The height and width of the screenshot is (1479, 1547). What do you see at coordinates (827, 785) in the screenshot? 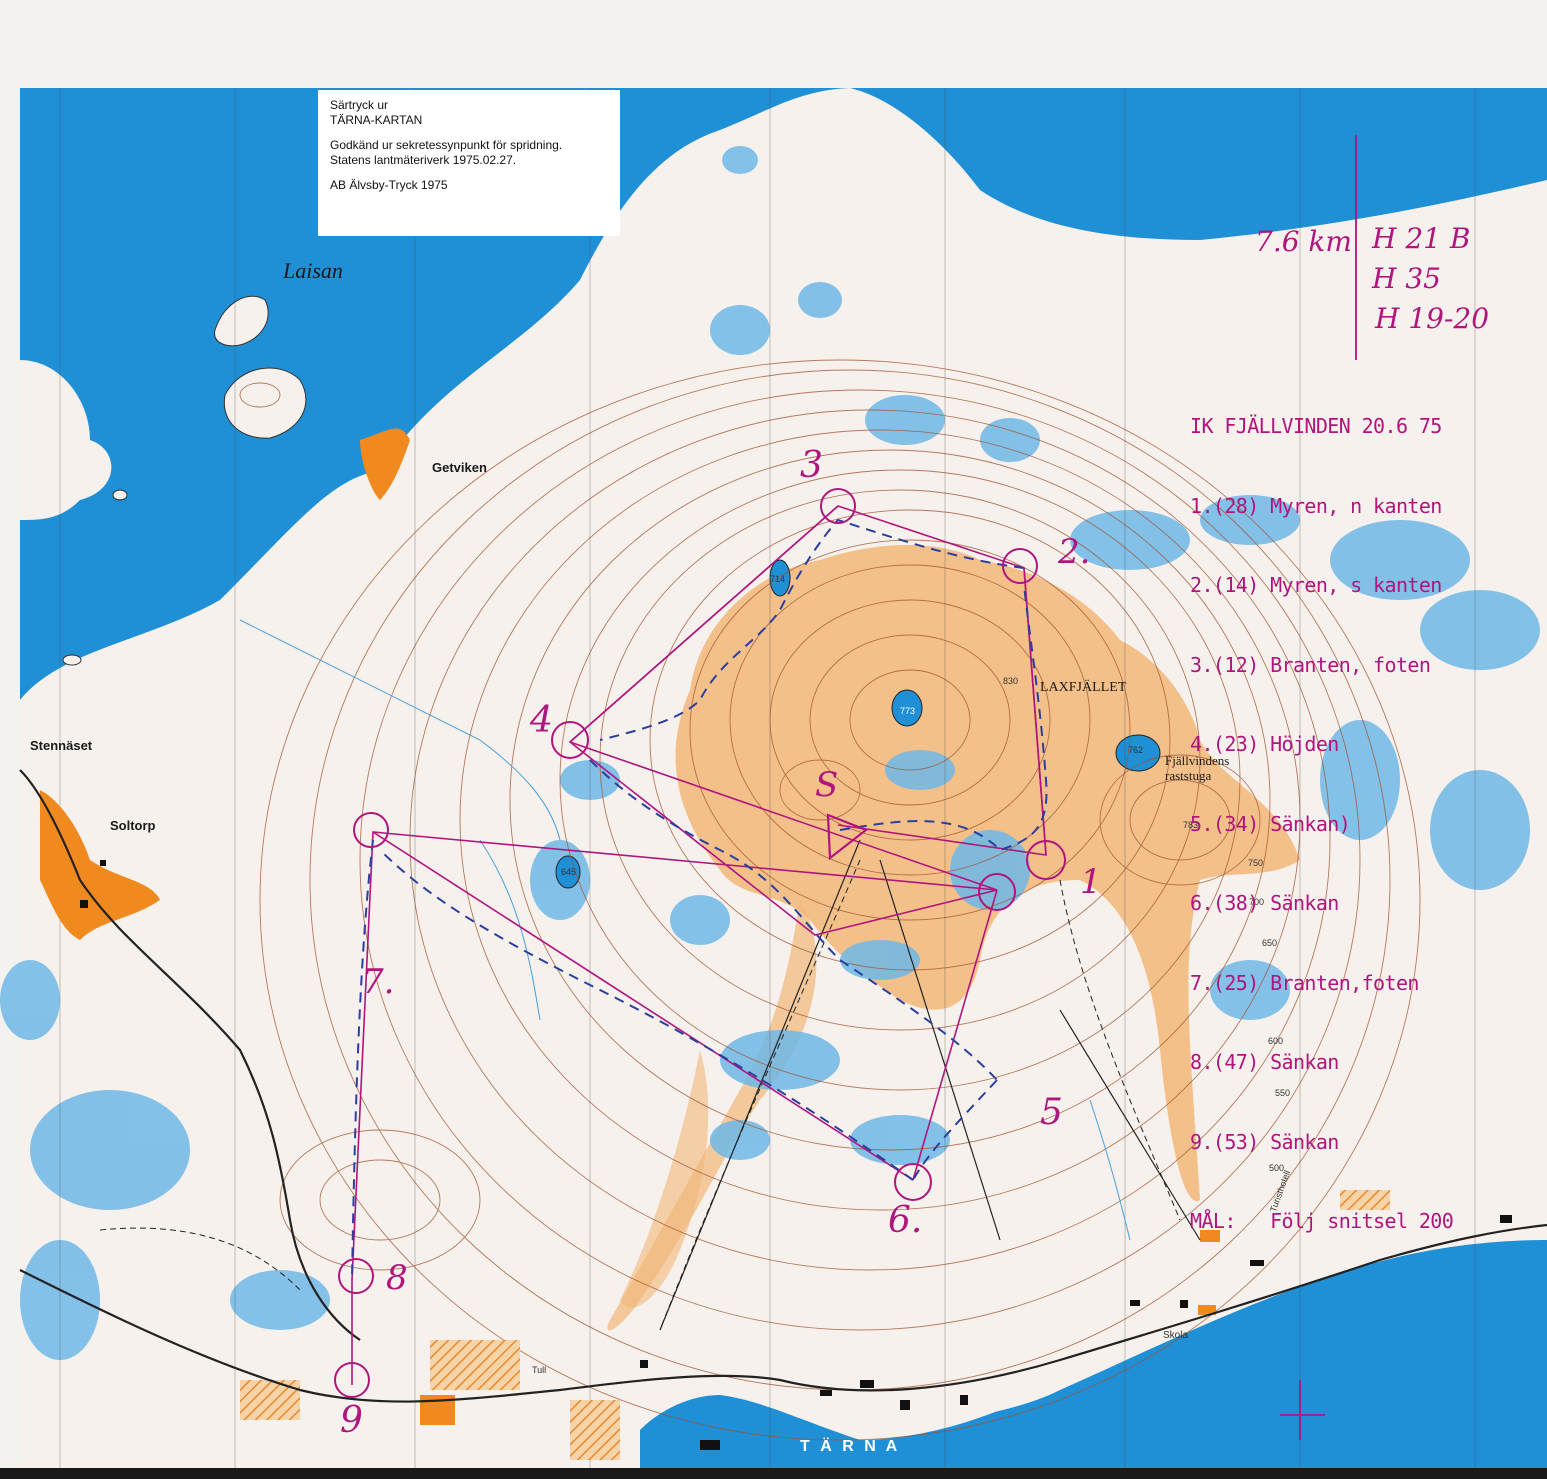
I see `control-number-start: S` at bounding box center [827, 785].